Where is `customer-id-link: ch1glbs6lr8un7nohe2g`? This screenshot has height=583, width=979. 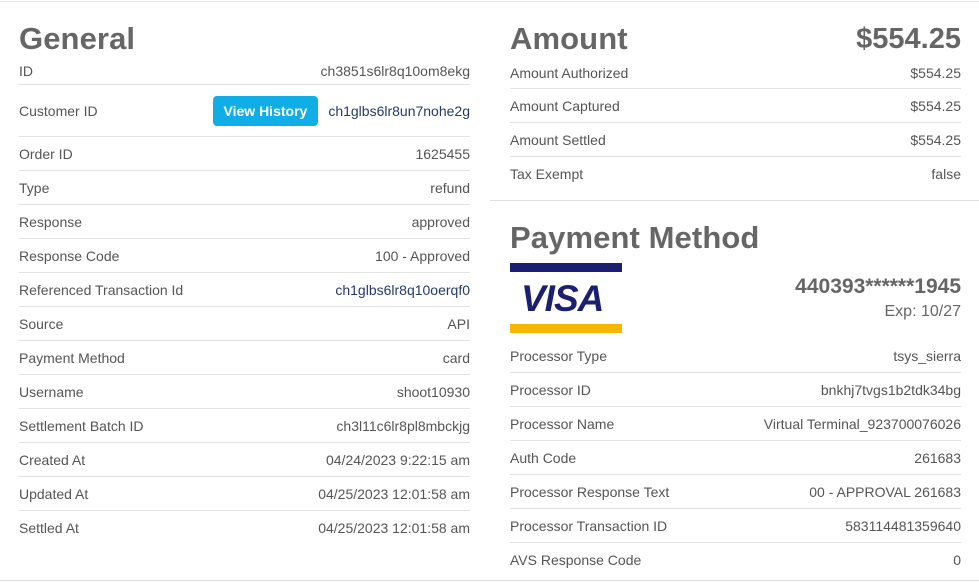
customer-id-link: ch1glbs6lr8un7nohe2g is located at coordinates (399, 111).